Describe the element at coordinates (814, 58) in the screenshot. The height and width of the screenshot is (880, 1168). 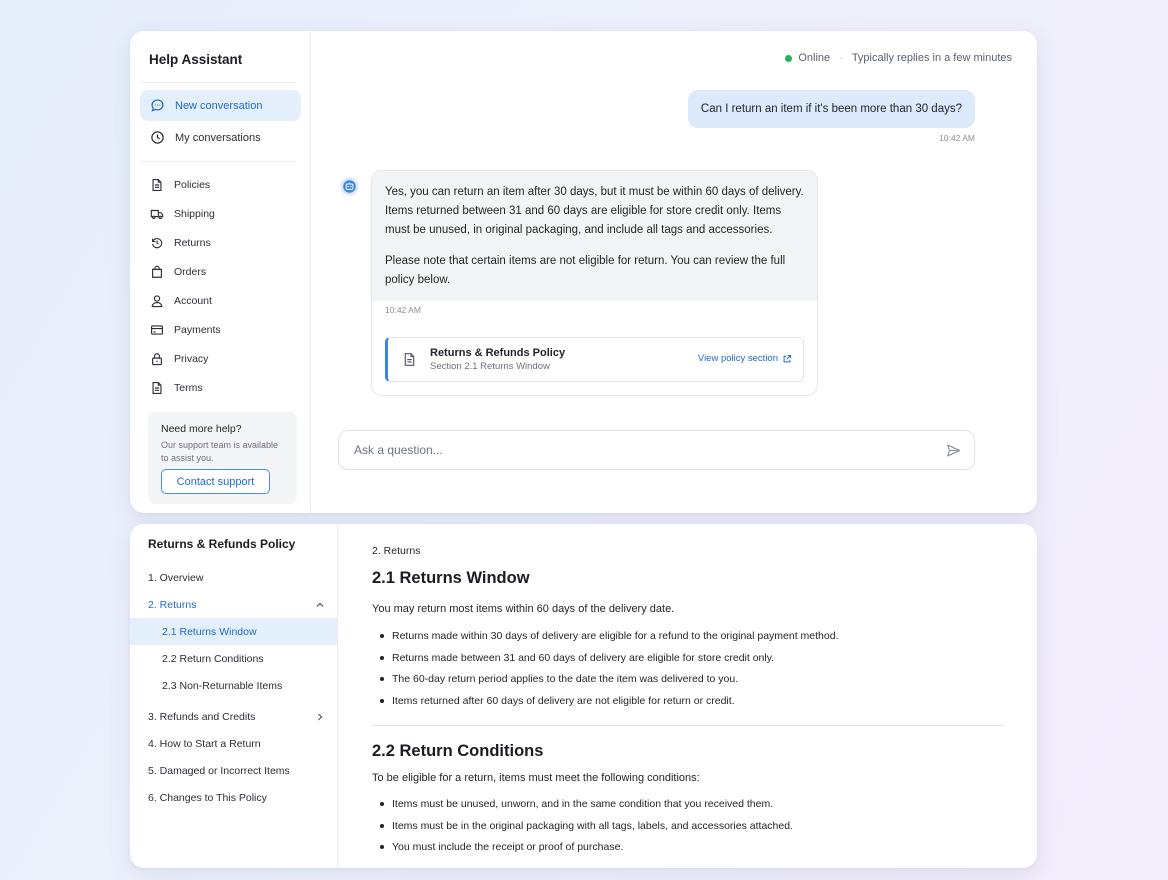
I see `status-label: Online` at that location.